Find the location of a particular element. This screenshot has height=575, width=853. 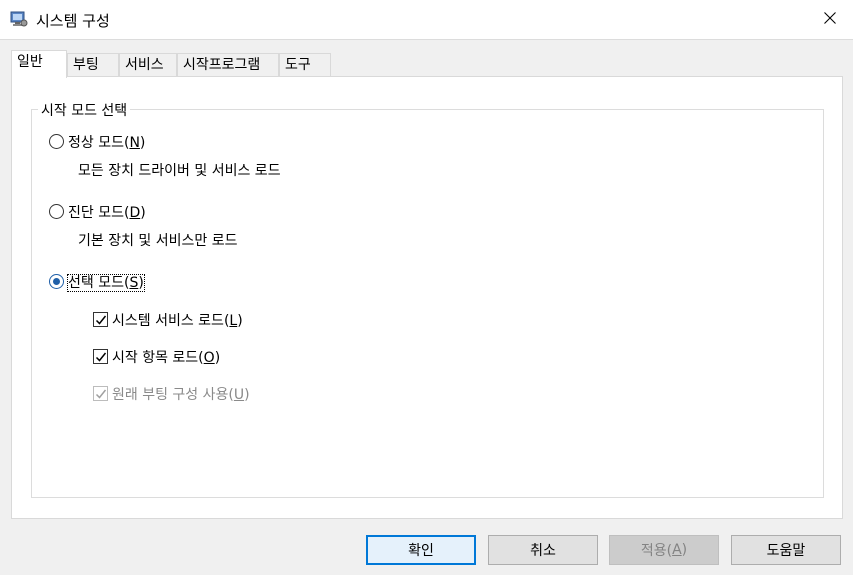

mnemonic: S is located at coordinates (134, 283).